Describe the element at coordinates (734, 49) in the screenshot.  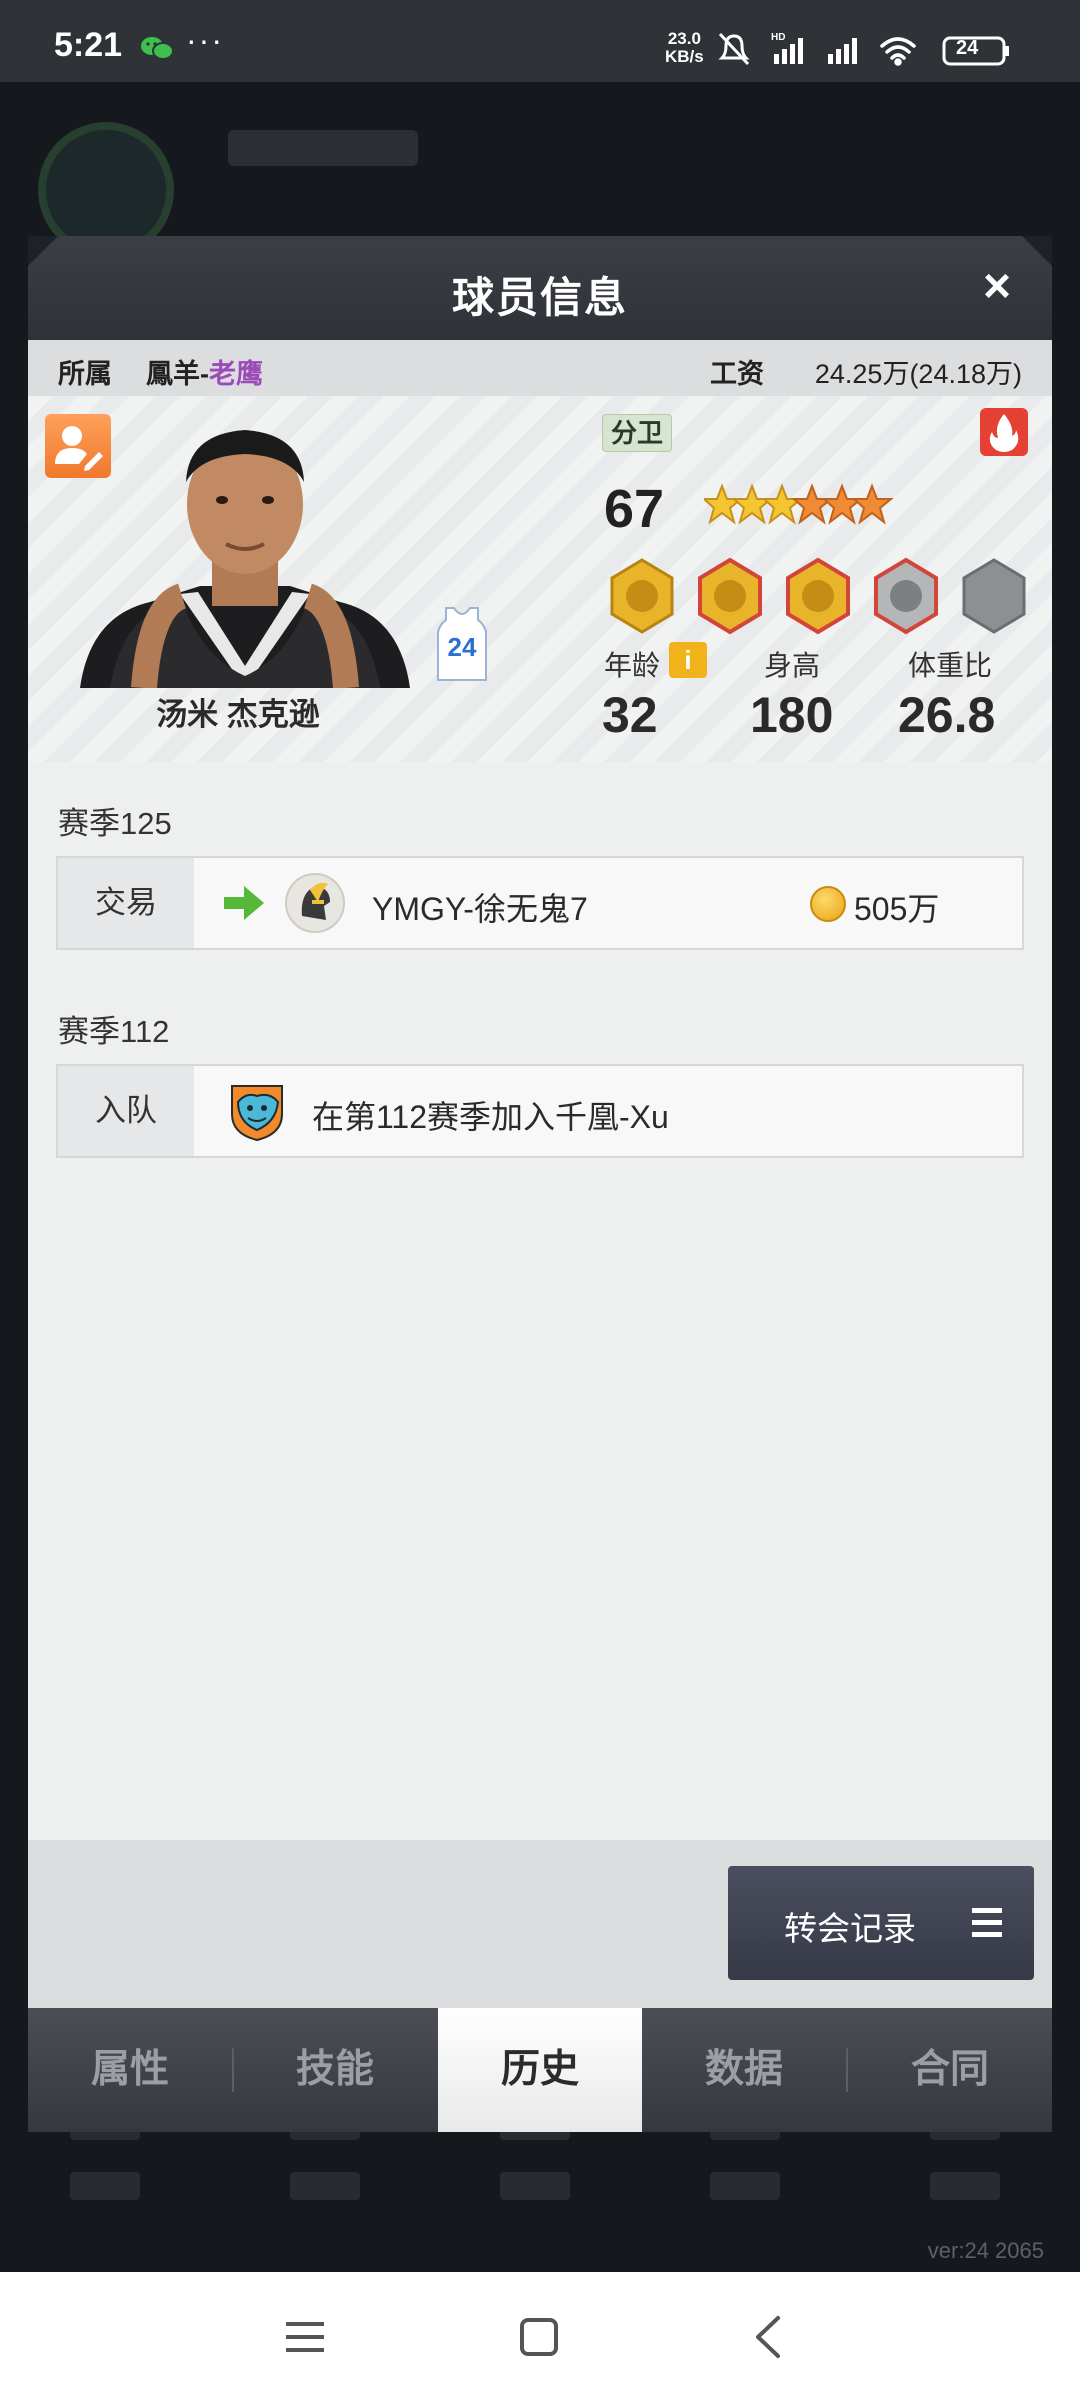
I see `mute-icon` at that location.